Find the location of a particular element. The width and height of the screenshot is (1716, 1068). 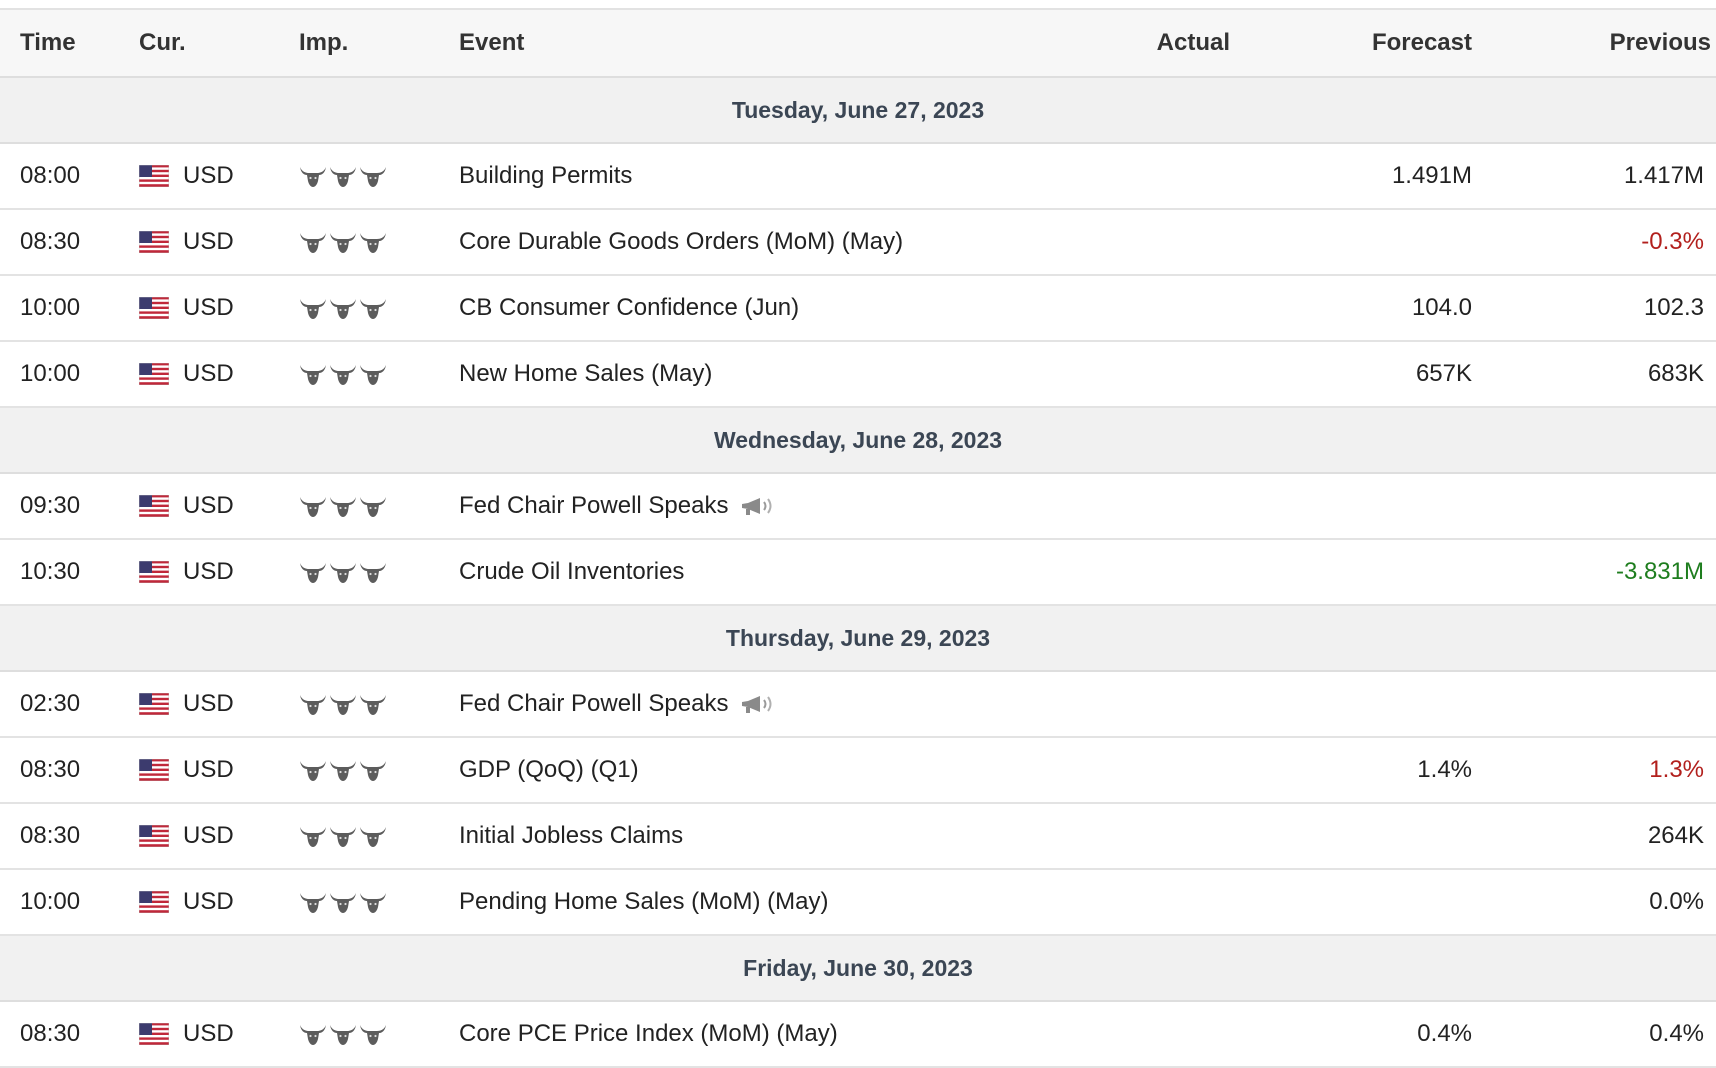

event-name-label: Pending Home Sales (MoM) (May) is located at coordinates (643, 902).